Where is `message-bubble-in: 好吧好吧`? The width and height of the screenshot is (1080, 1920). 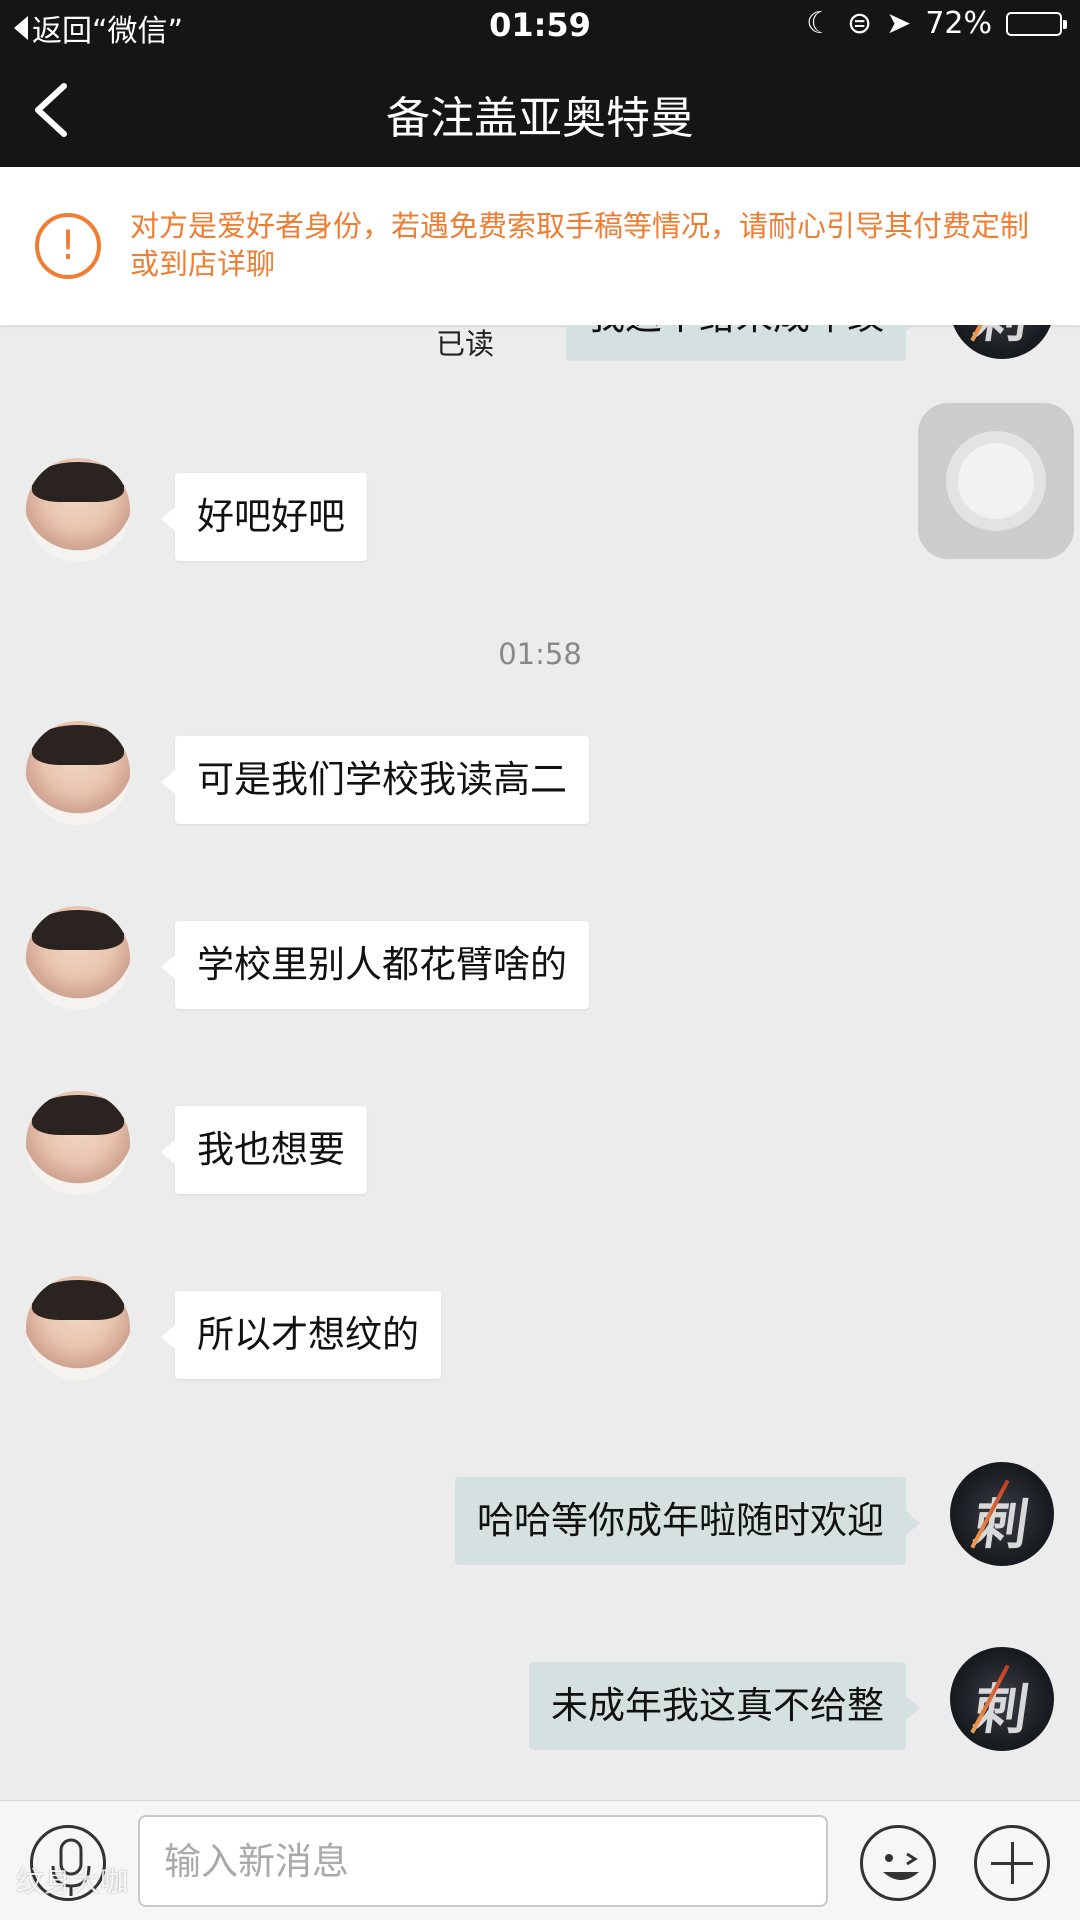
message-bubble-in: 好吧好吧 is located at coordinates (264, 517).